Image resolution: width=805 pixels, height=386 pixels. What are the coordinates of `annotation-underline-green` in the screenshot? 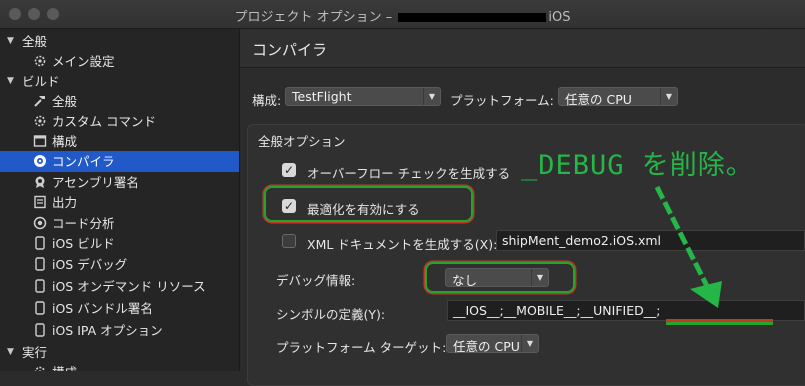 It's located at (719, 323).